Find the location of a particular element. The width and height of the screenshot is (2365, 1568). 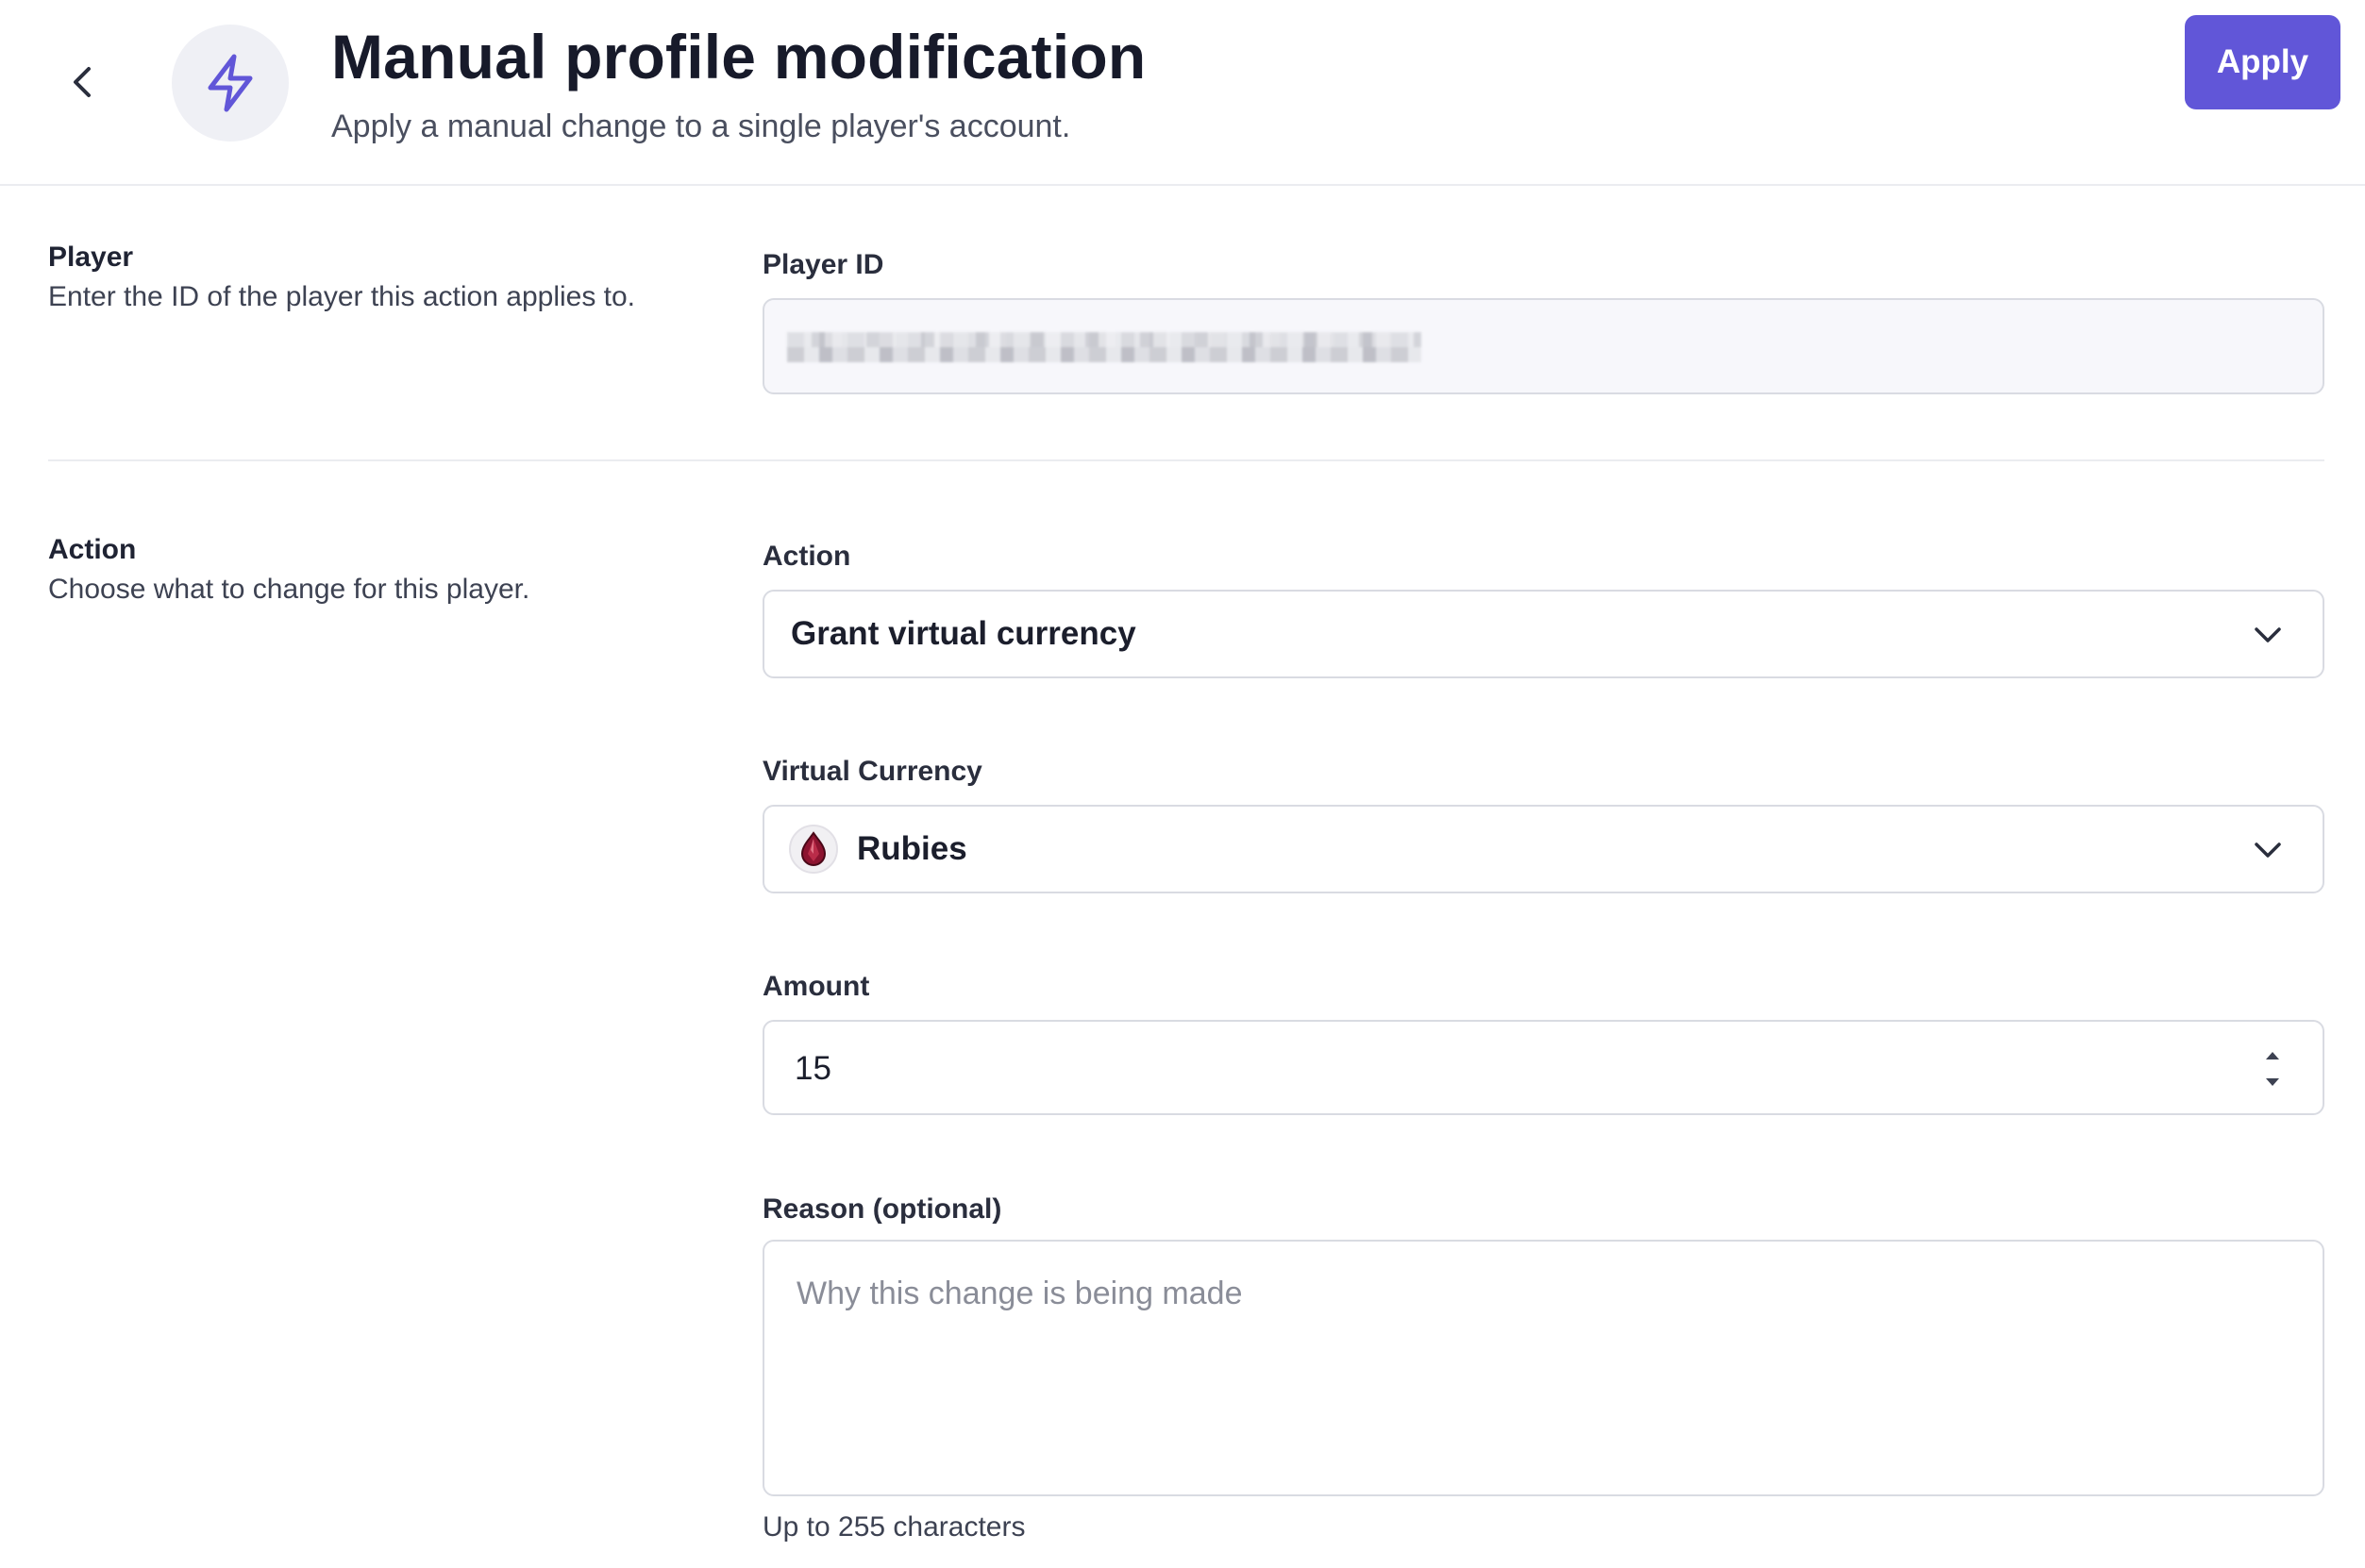

increment-icon is located at coordinates (2272, 1055).